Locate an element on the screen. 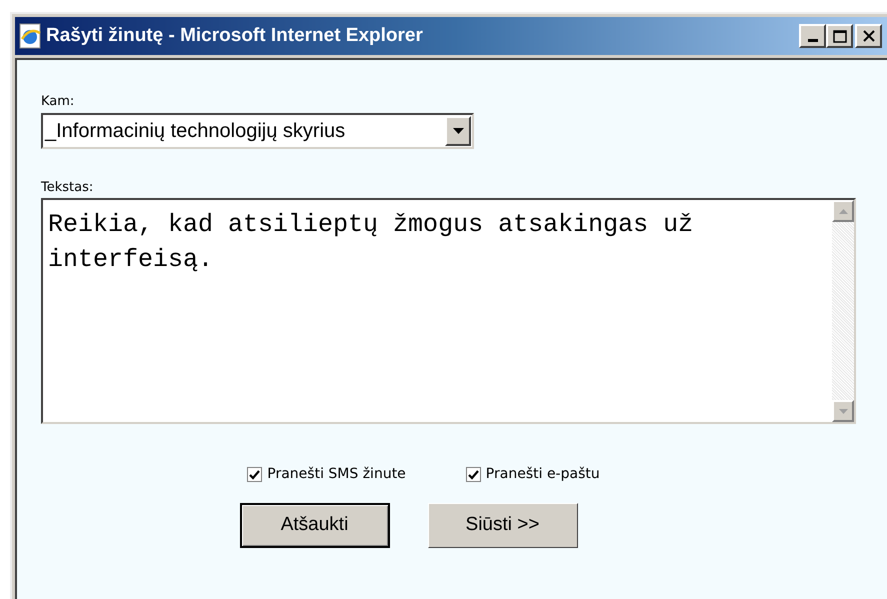  scroll-up-button is located at coordinates (843, 211).